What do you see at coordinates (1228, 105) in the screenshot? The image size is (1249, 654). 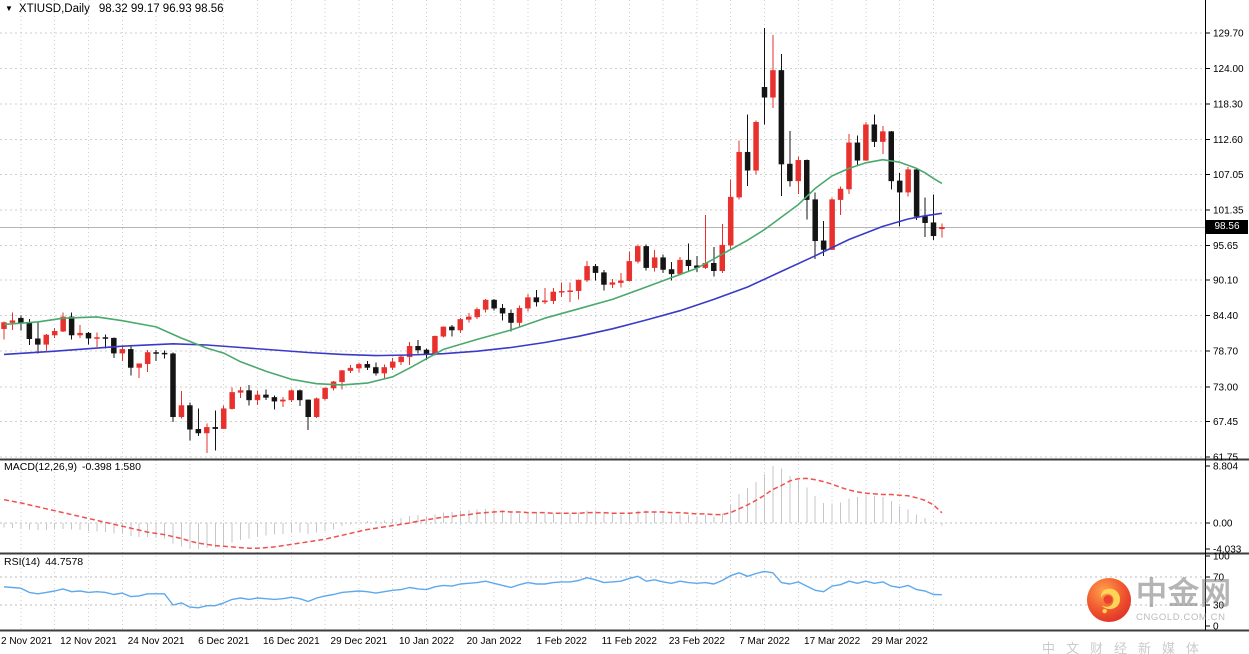 I see `price-axis-label: 118.30` at bounding box center [1228, 105].